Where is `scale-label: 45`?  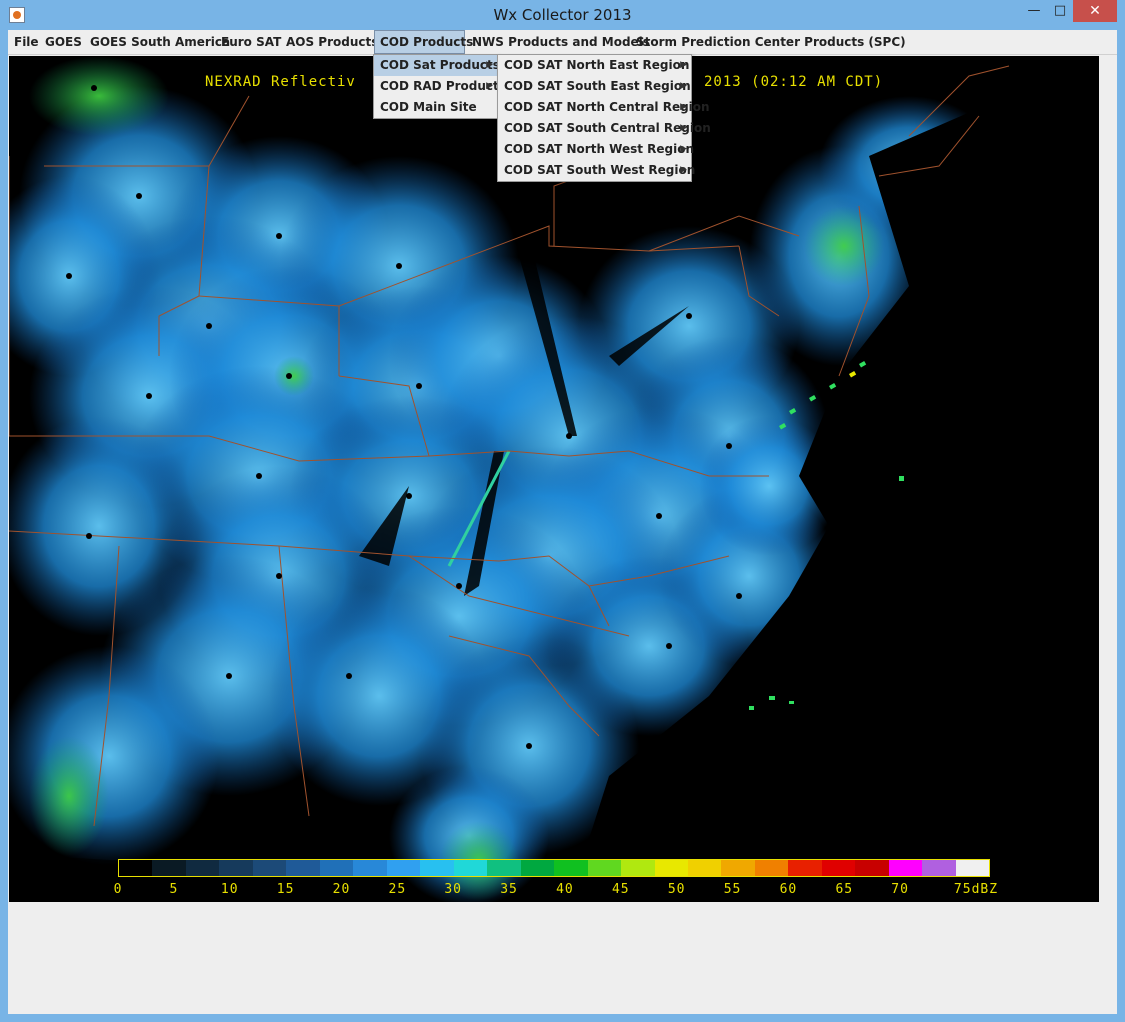 scale-label: 45 is located at coordinates (620, 889).